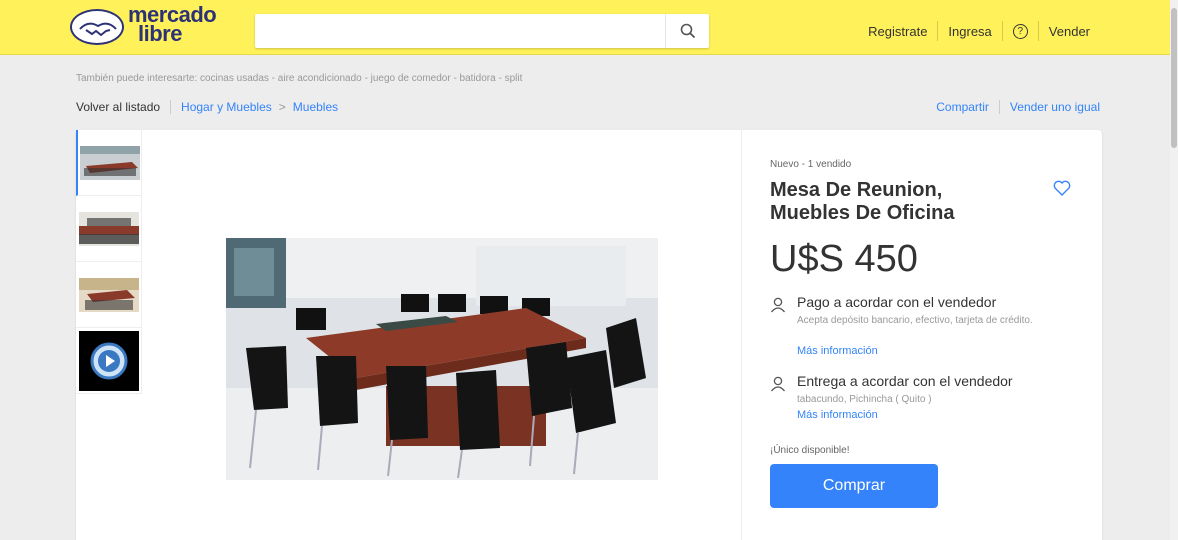 This screenshot has width=1178, height=540. Describe the element at coordinates (282, 107) in the screenshot. I see `chevron-right-icon: >` at that location.